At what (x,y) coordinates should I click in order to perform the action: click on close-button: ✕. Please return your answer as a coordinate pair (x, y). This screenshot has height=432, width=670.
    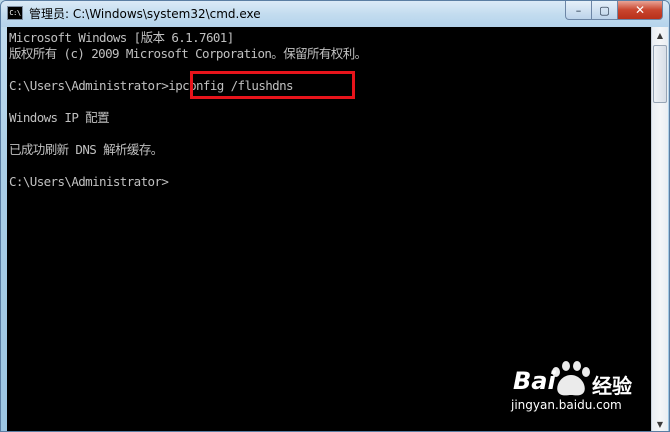
    Looking at the image, I should click on (640, 10).